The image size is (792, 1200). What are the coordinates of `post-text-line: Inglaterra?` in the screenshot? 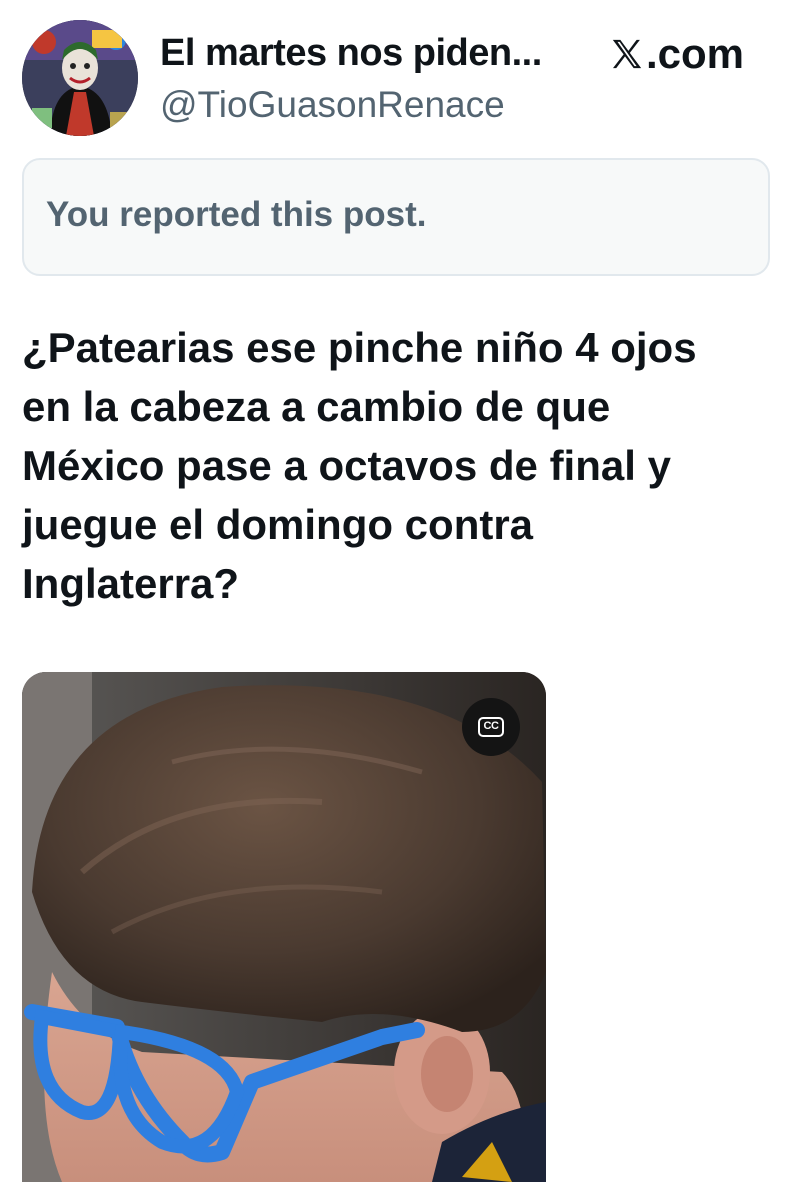 It's located at (131, 583).